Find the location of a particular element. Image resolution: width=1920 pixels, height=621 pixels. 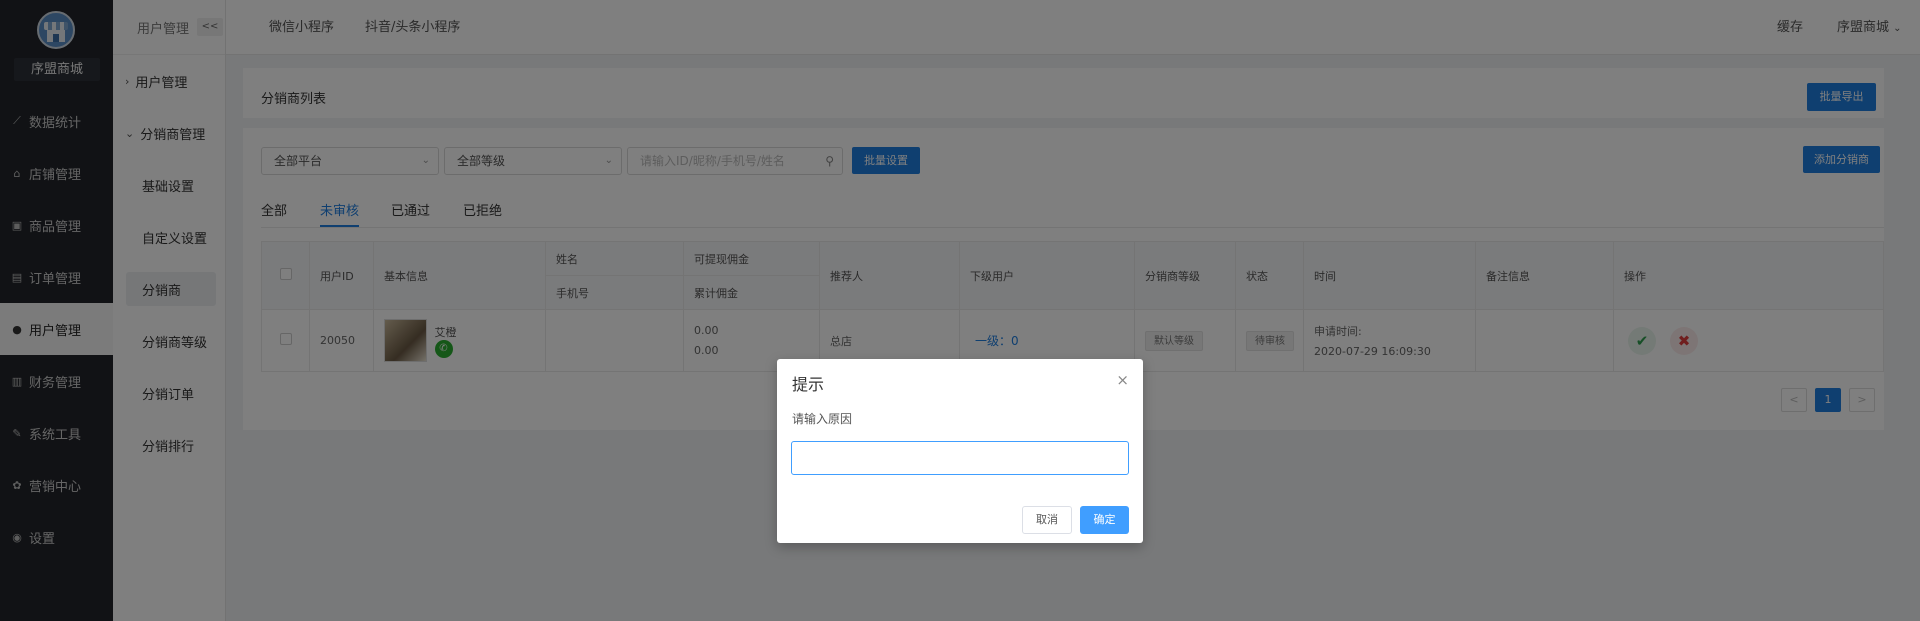

close-icon: × is located at coordinates (1122, 380).